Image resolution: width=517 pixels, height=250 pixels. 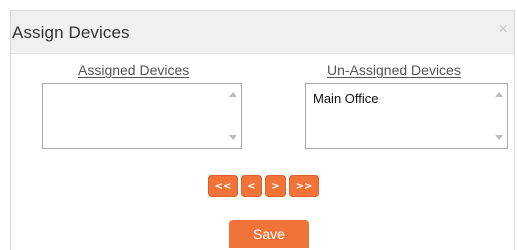 What do you see at coordinates (275, 186) in the screenshot?
I see `move-right-button: >` at bounding box center [275, 186].